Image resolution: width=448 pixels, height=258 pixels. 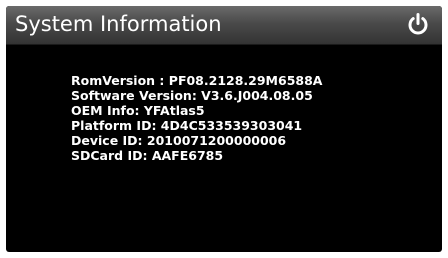 I want to click on page-title: System Information, so click(x=118, y=24).